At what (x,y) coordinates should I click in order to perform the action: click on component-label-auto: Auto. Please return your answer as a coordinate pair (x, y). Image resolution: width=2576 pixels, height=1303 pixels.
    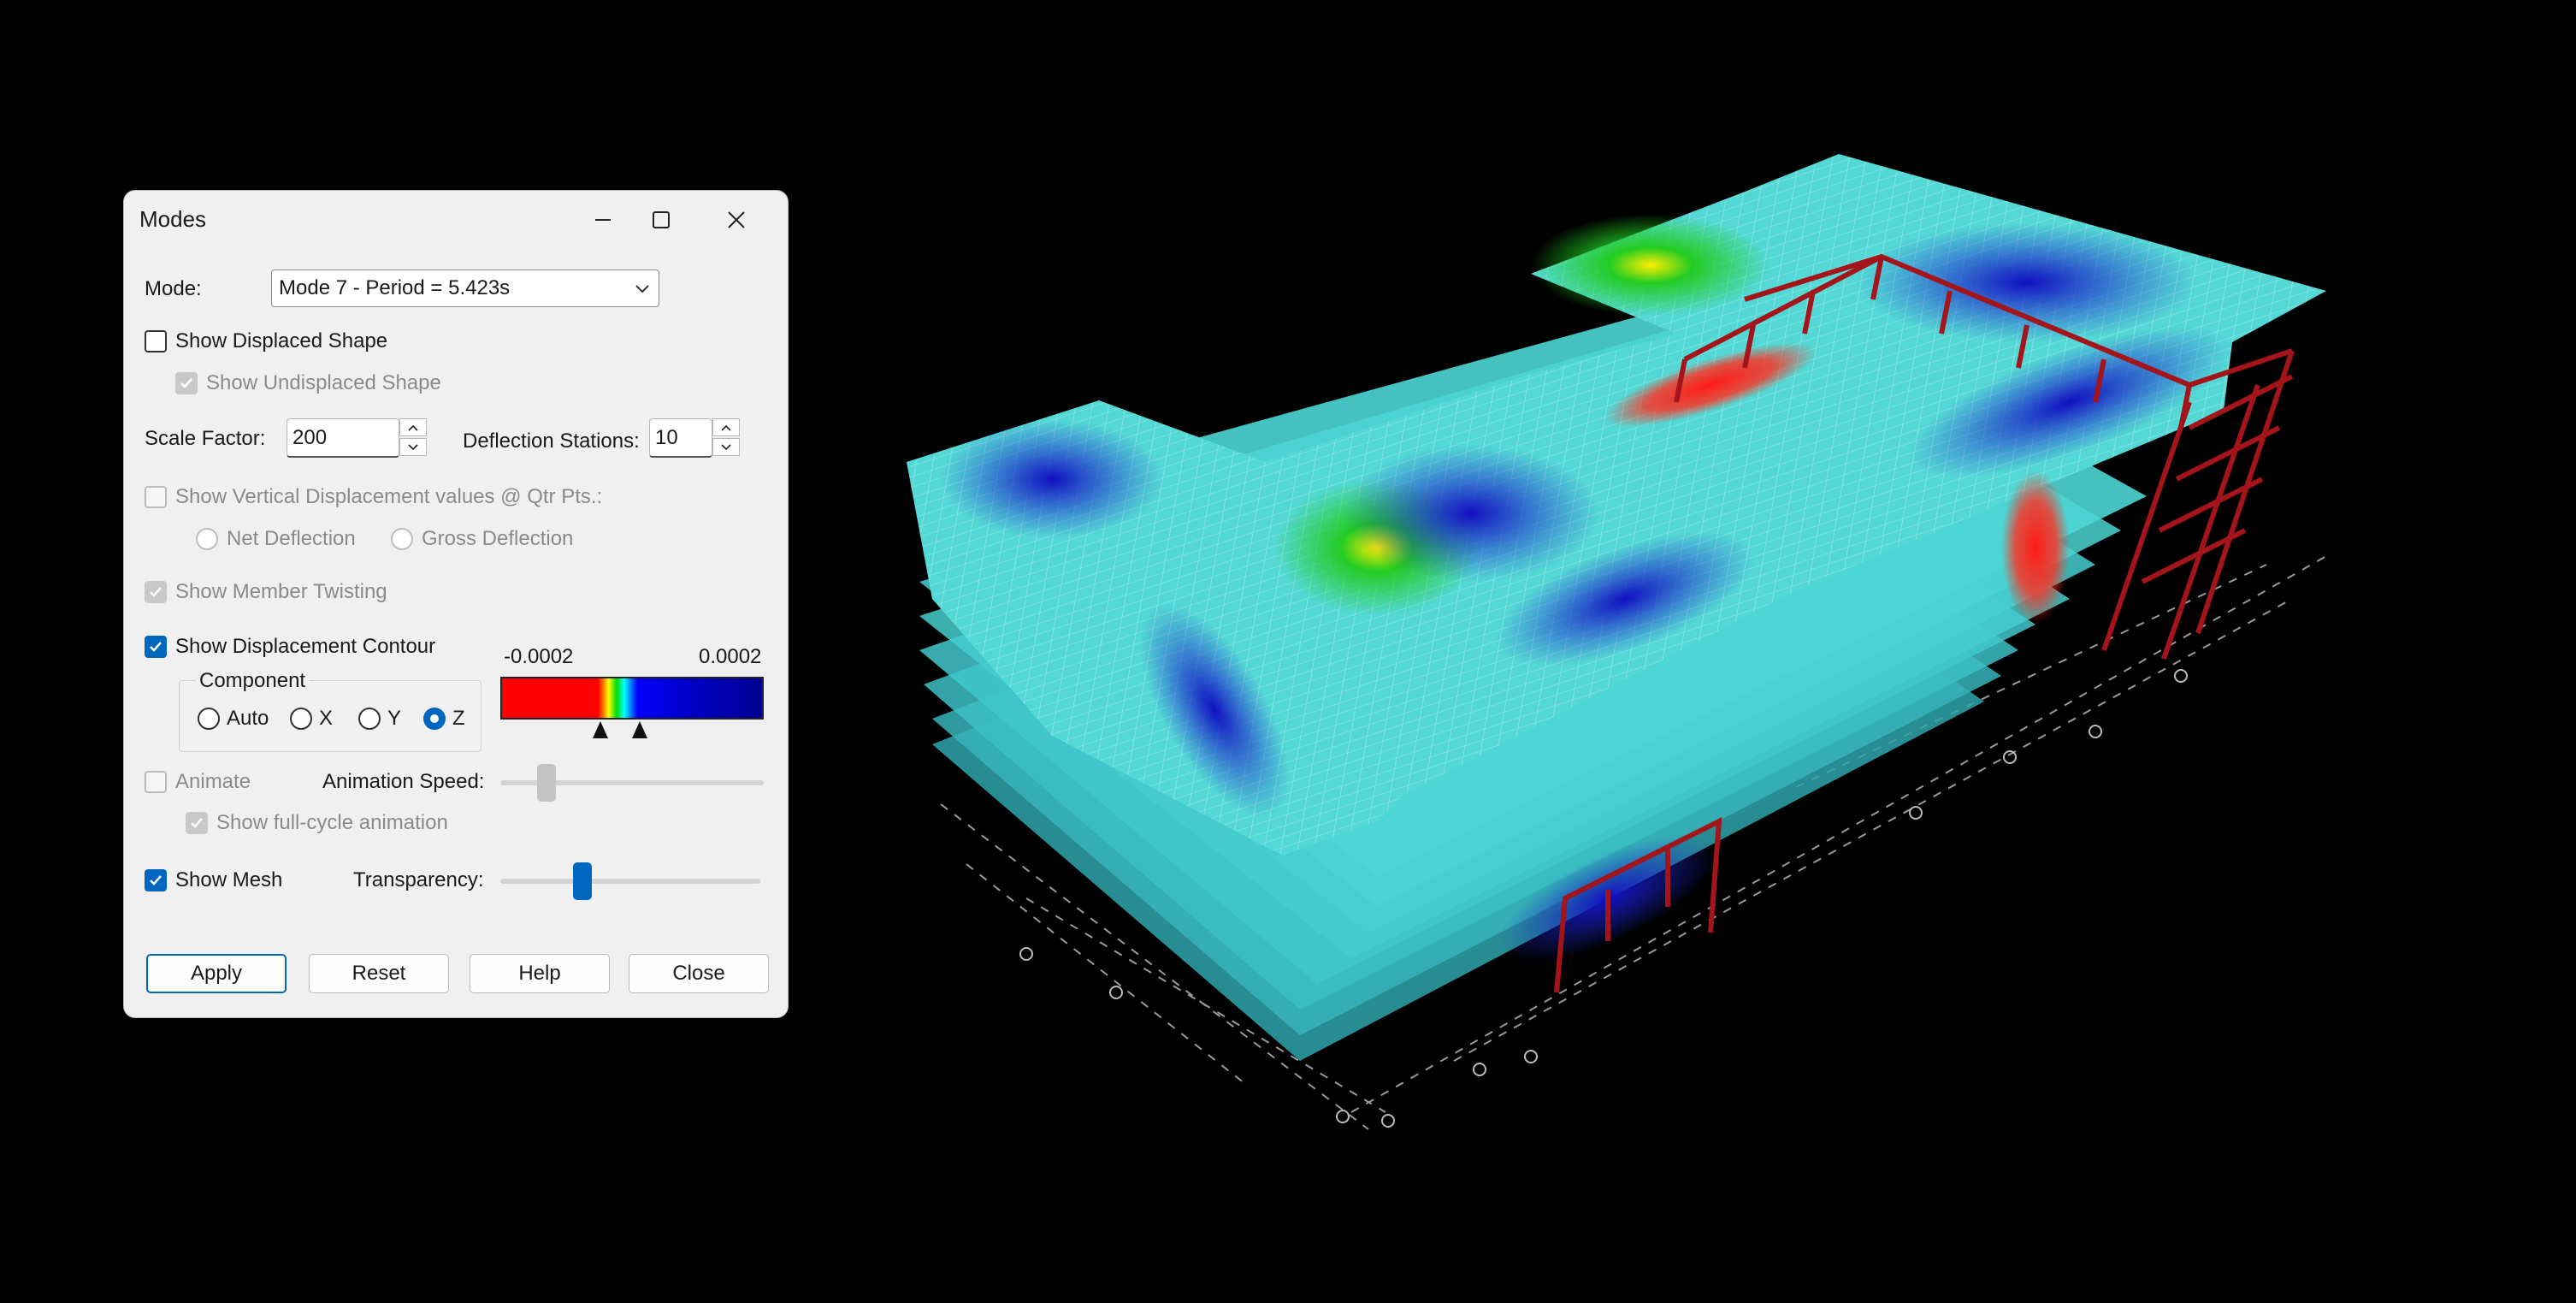
    Looking at the image, I should click on (248, 718).